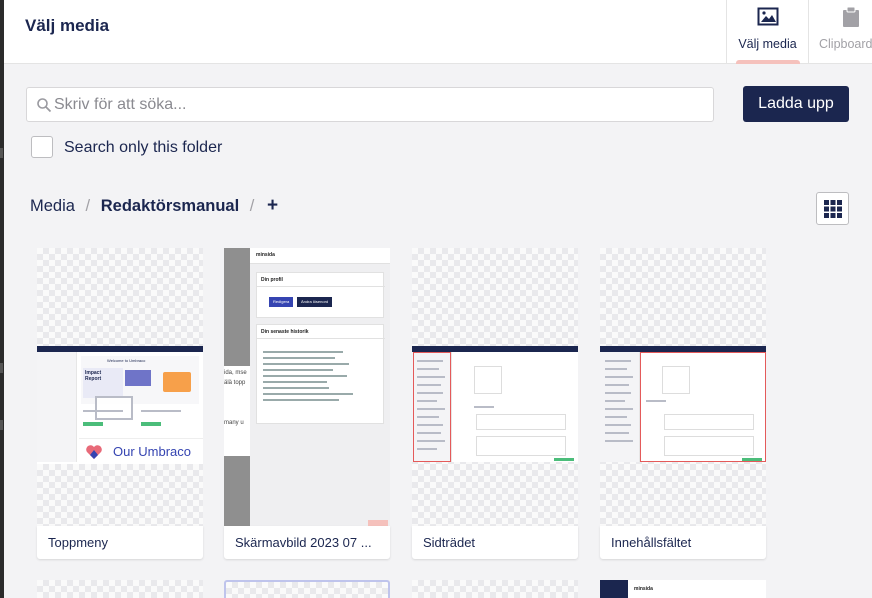 The width and height of the screenshot is (872, 598). Describe the element at coordinates (281, 302) in the screenshot. I see `thumbnail-button: Redigera` at that location.